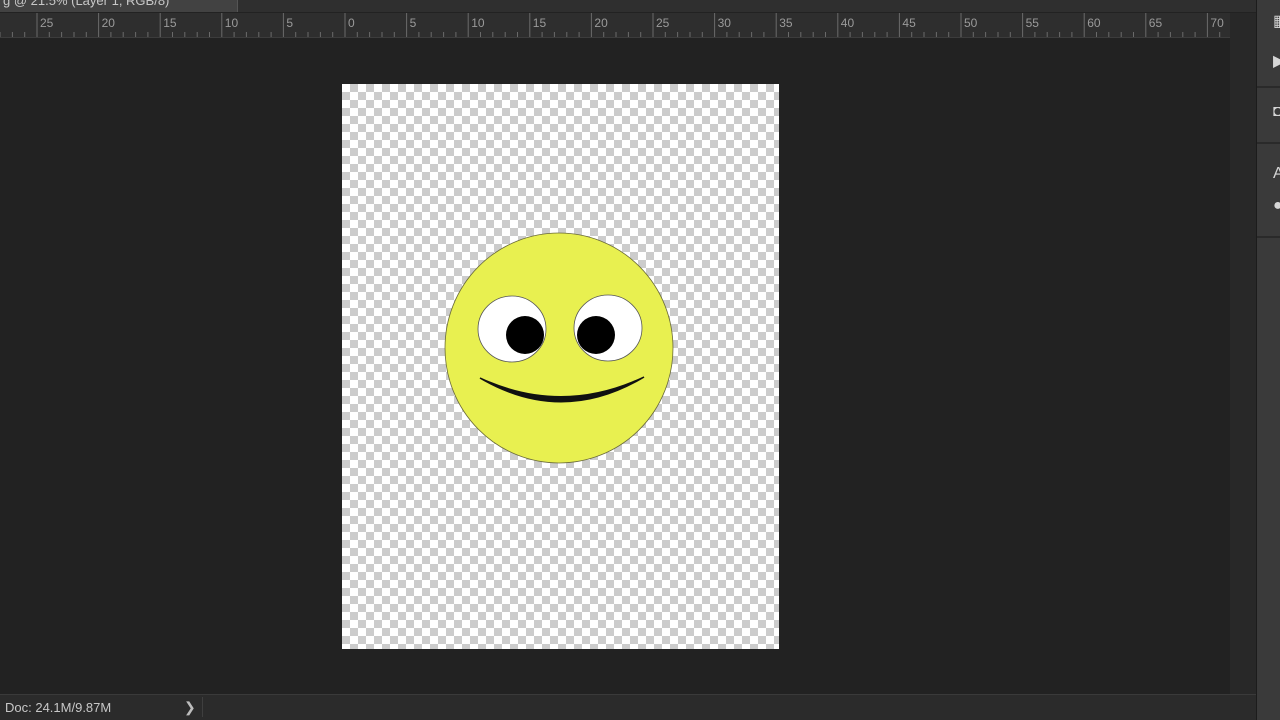 This screenshot has height=720, width=1280. I want to click on face-circle, so click(559, 348).